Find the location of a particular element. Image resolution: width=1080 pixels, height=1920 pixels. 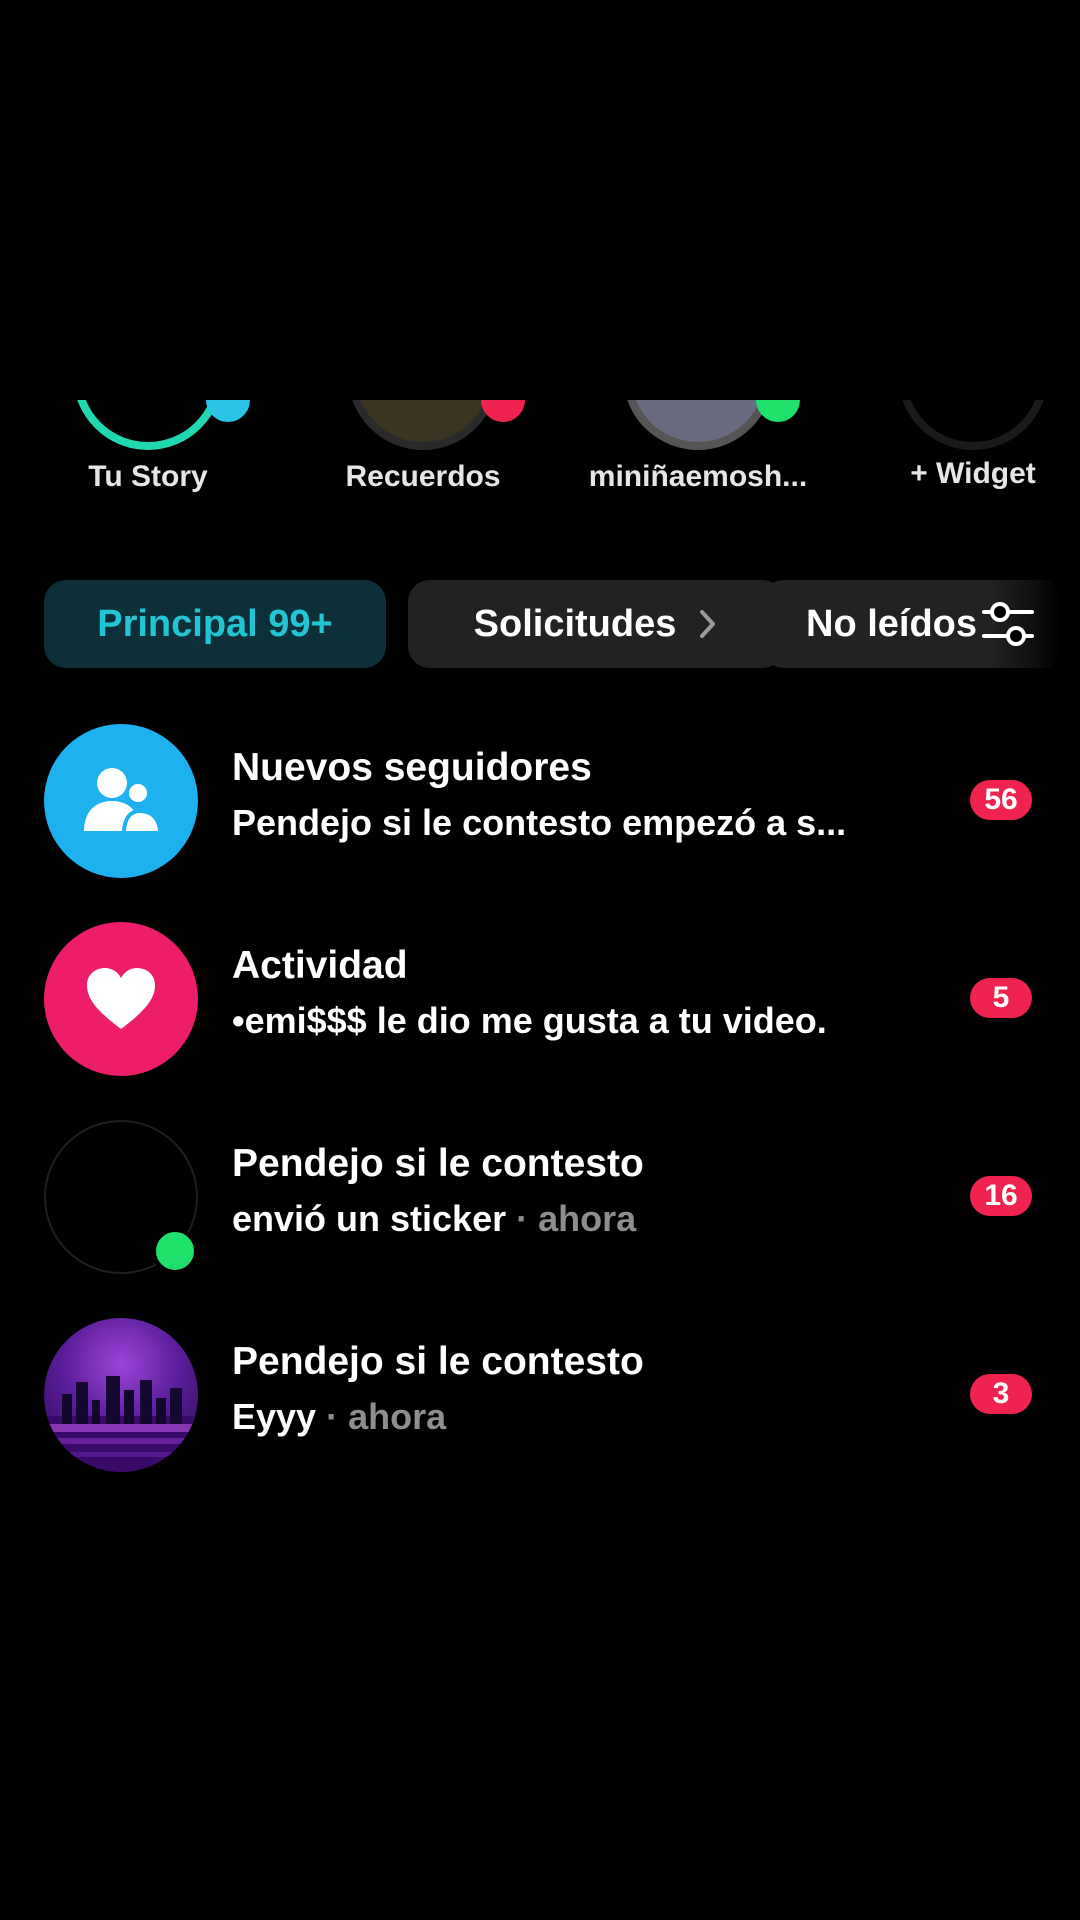

conversation-preview-text: envió un sticker is located at coordinates (369, 1218).